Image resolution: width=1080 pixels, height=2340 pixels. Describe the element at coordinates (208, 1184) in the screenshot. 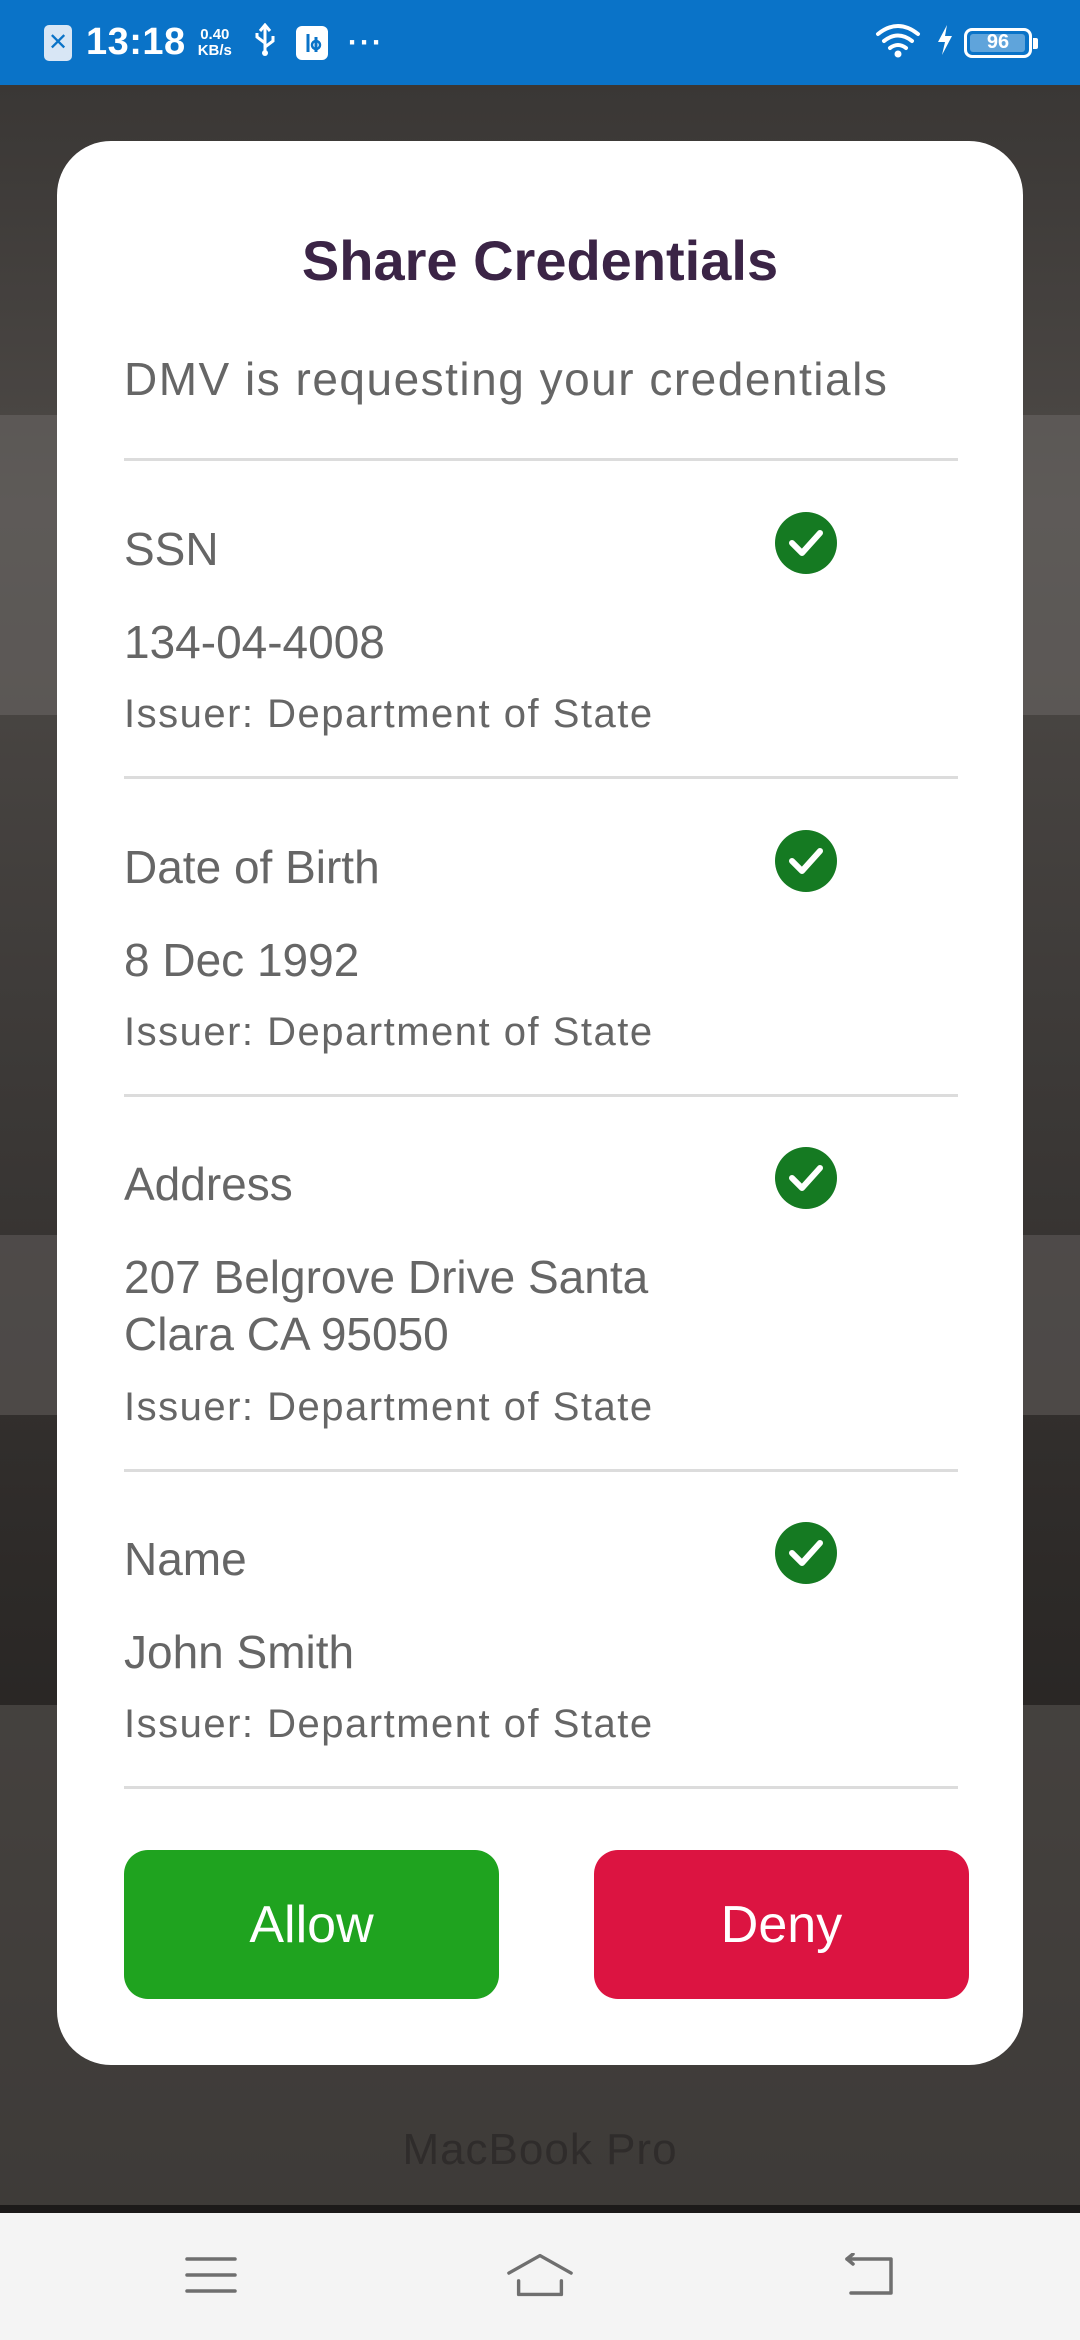

I see `credential-label: Address` at that location.